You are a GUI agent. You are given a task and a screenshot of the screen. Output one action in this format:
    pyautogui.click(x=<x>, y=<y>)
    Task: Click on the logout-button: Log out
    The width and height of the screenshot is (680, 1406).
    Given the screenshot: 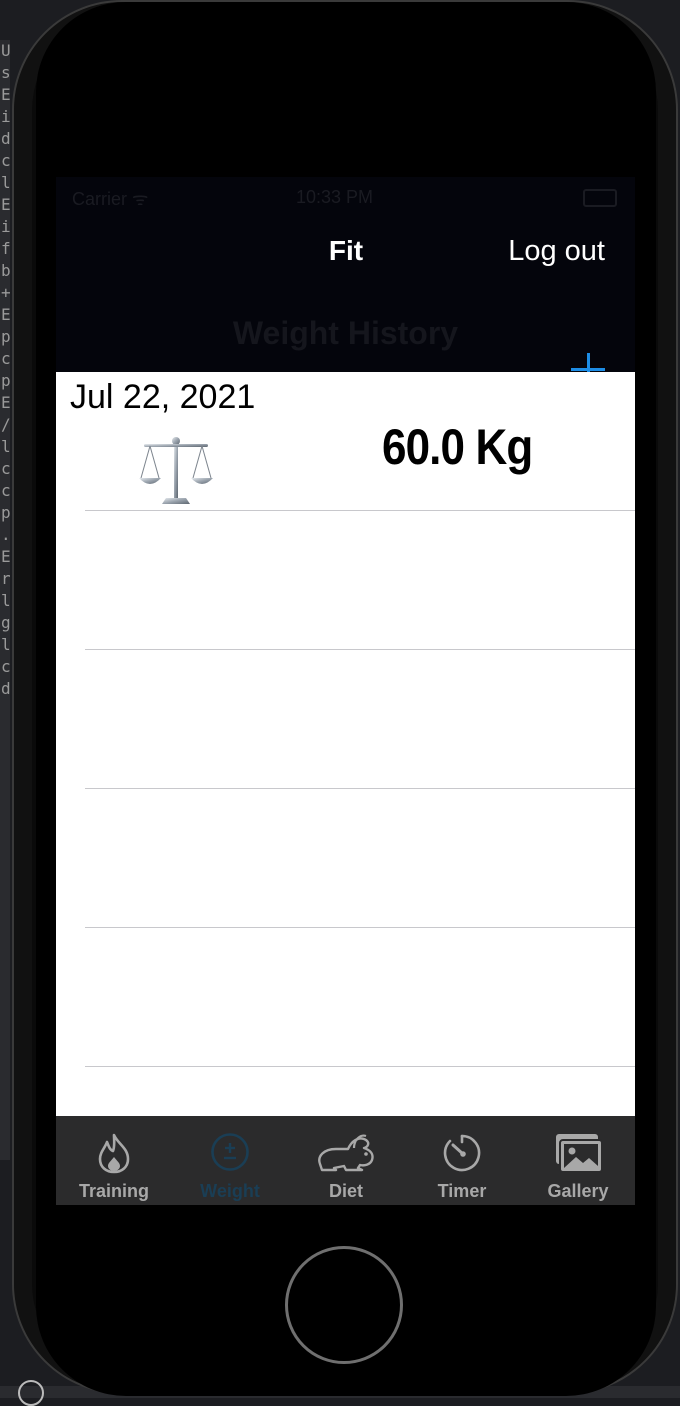 What is the action you would take?
    pyautogui.click(x=556, y=251)
    